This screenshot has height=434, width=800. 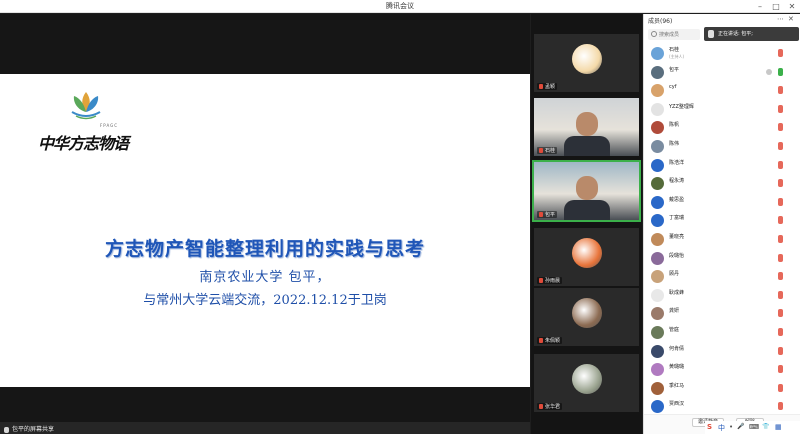 I want to click on sogou-ime-icon: S, so click(x=709, y=427).